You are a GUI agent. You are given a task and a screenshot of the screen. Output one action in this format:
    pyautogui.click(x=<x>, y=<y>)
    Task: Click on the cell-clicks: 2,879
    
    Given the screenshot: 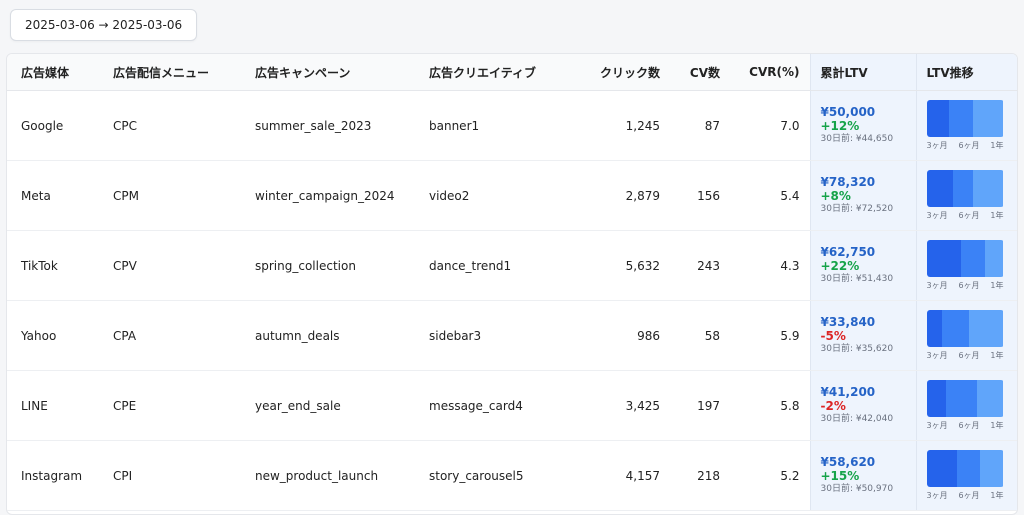 What is the action you would take?
    pyautogui.click(x=618, y=195)
    